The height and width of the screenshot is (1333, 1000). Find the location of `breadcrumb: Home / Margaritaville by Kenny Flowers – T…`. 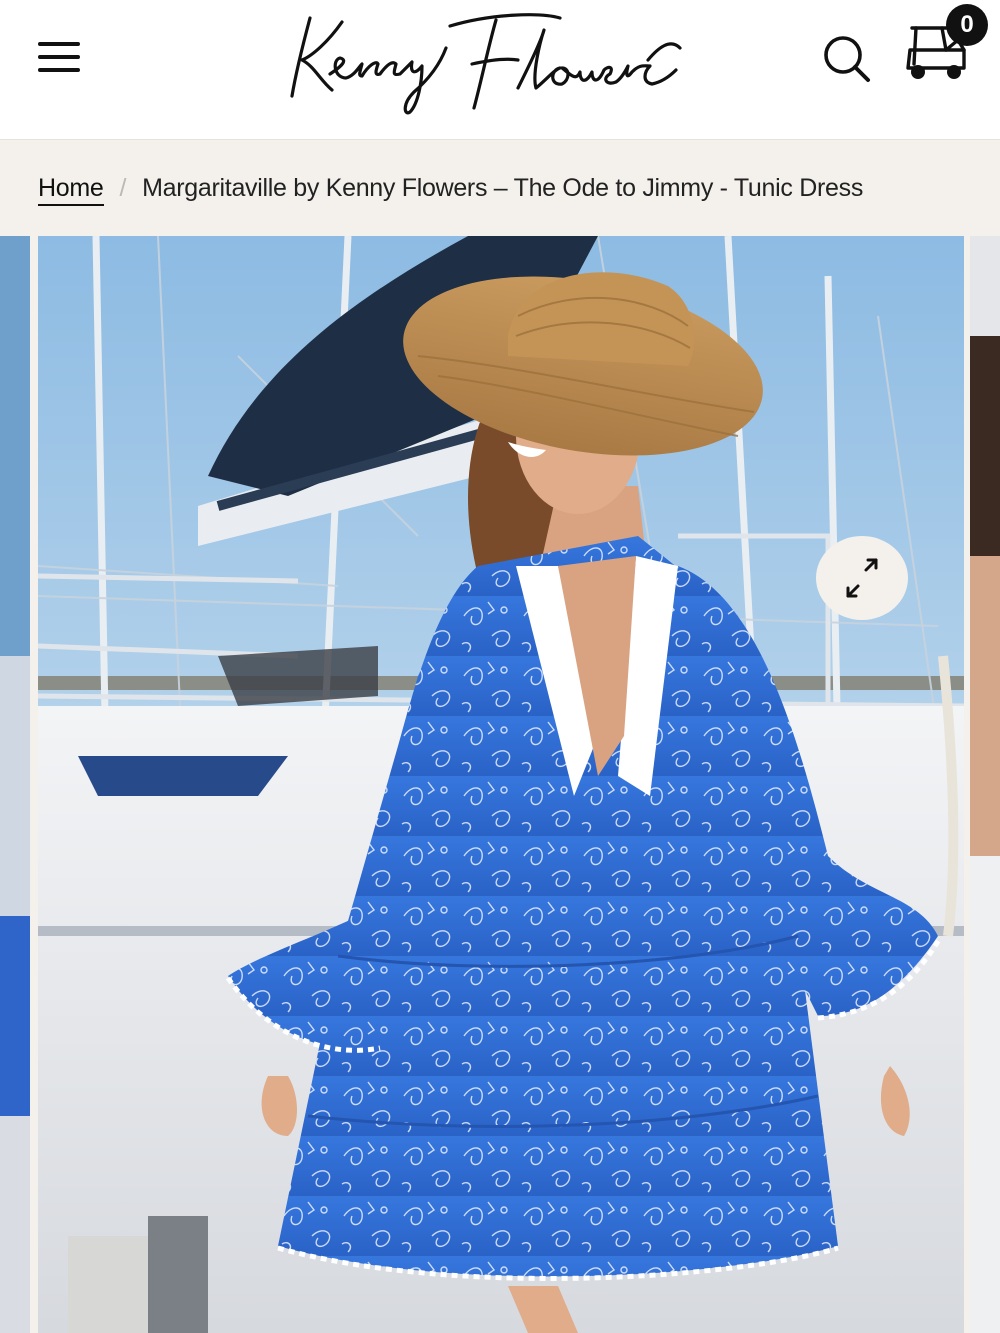

breadcrumb: Home / Margaritaville by Kenny Flowers – T… is located at coordinates (451, 190).